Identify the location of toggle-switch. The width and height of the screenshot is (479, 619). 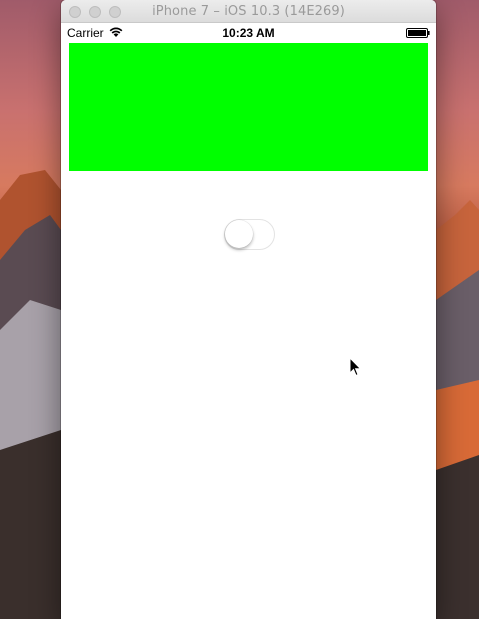
(249, 234).